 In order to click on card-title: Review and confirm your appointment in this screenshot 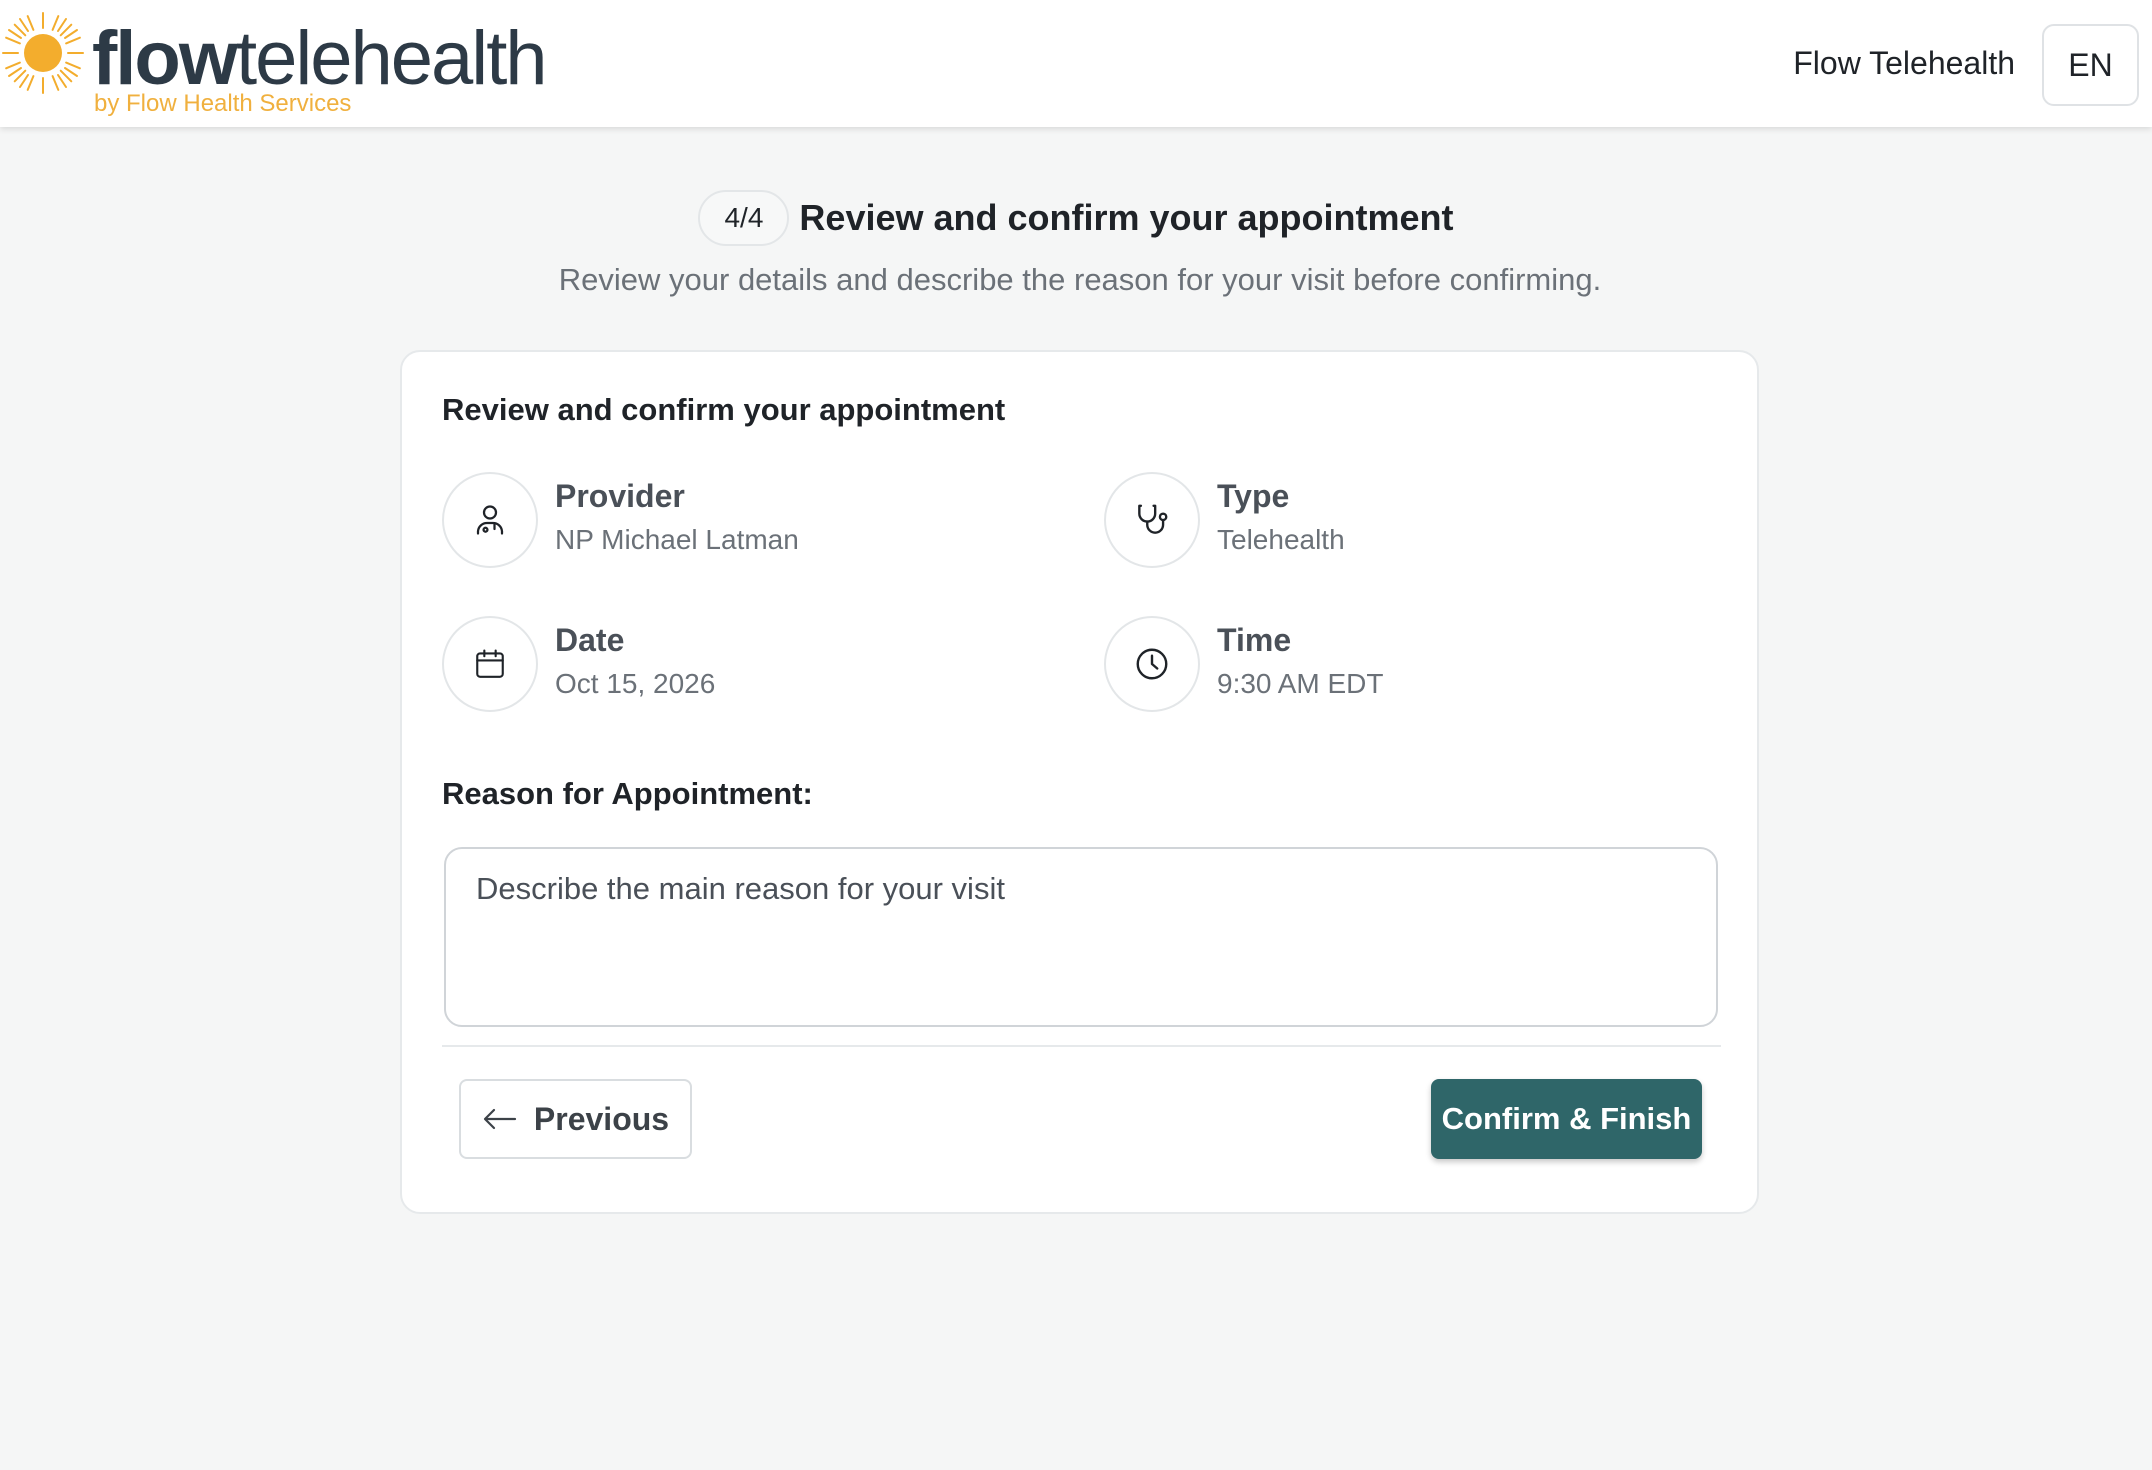, I will do `click(724, 409)`.